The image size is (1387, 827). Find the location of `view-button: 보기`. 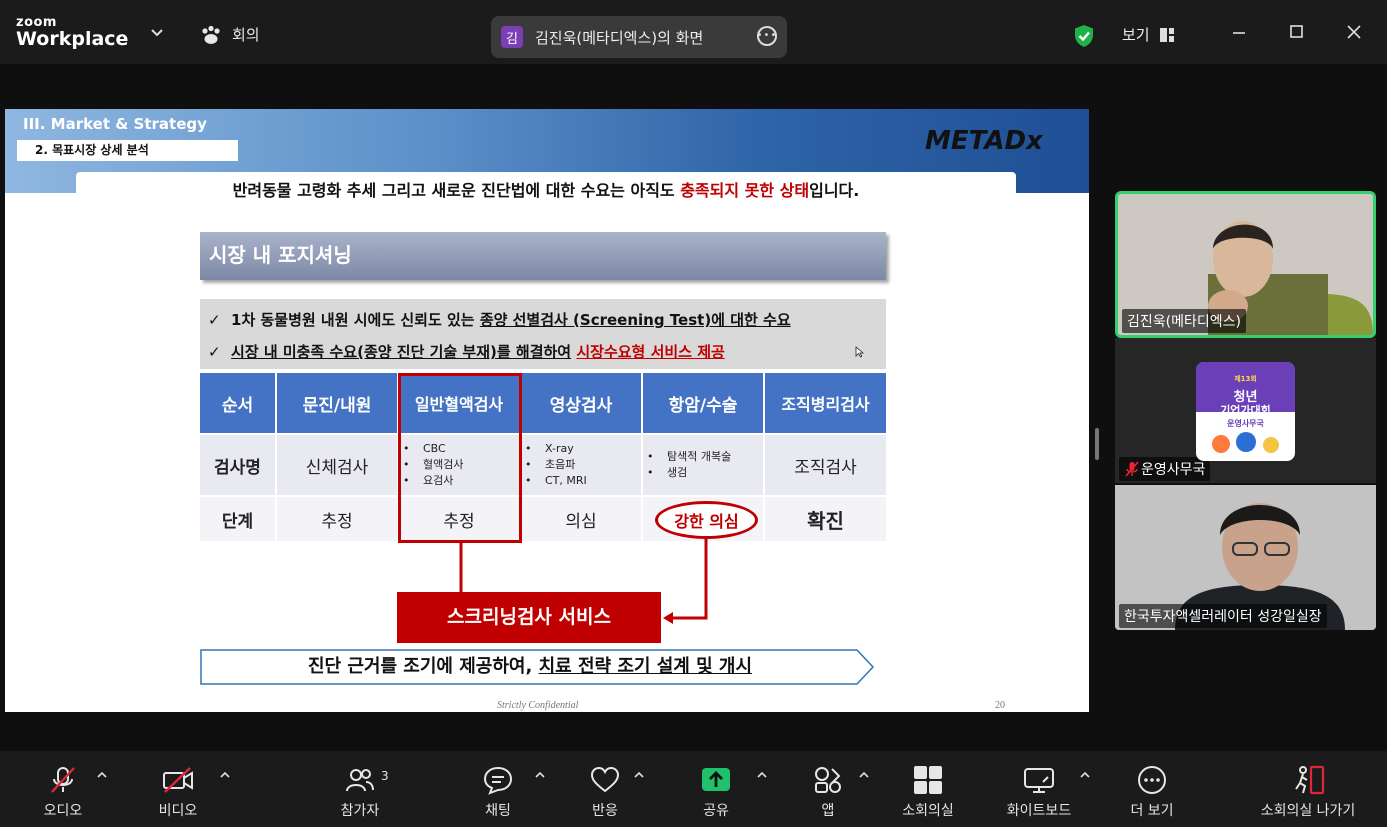

view-button: 보기 is located at coordinates (1148, 34).